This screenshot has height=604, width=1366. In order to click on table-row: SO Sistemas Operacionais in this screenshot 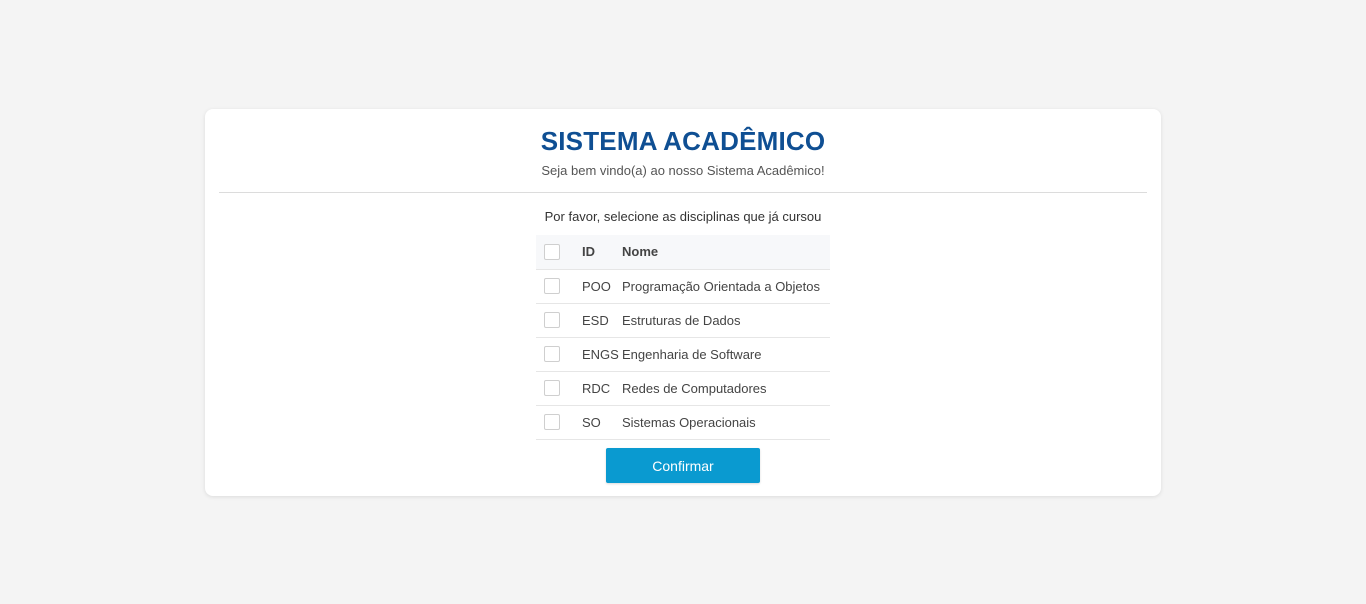, I will do `click(683, 422)`.